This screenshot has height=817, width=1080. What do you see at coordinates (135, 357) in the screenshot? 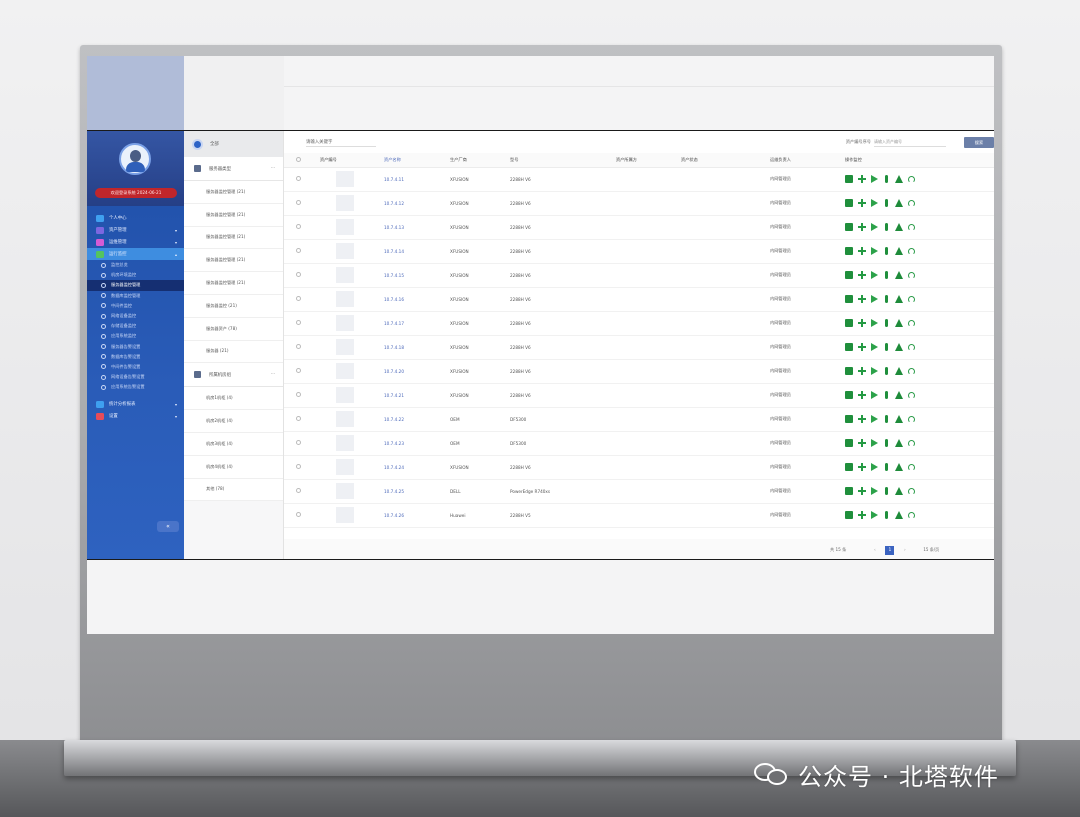
I see `sidebar-subitem: 数据库告警设置` at bounding box center [135, 357].